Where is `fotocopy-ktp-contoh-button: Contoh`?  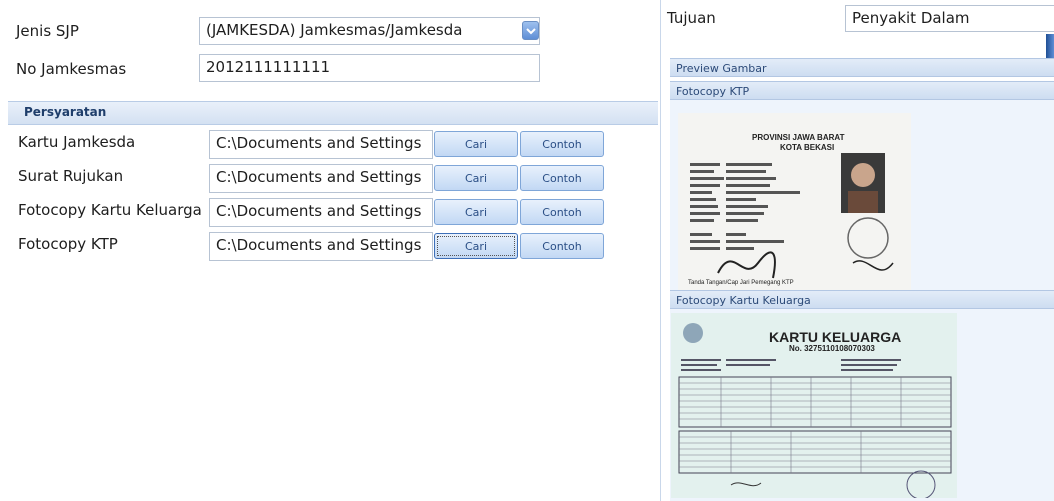
fotocopy-ktp-contoh-button: Contoh is located at coordinates (562, 246).